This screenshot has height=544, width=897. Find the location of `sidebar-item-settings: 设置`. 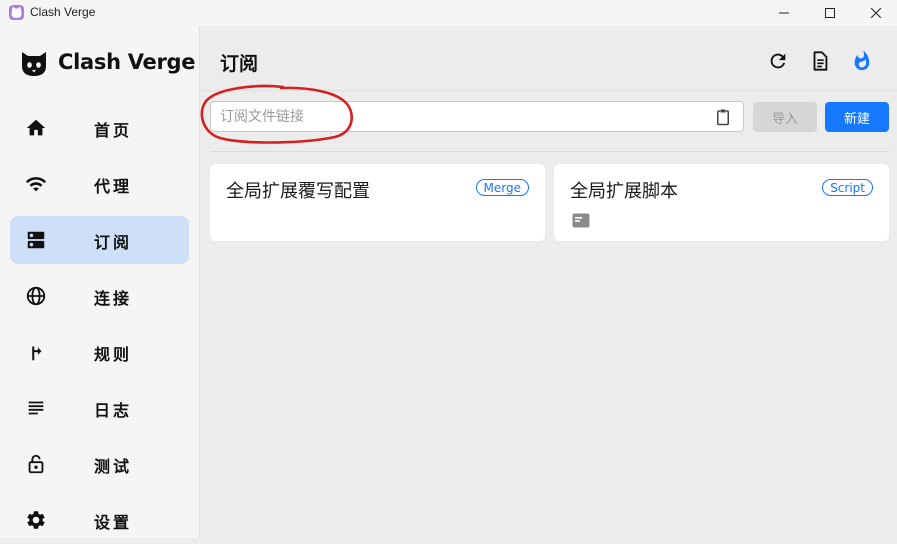

sidebar-item-settings: 设置 is located at coordinates (99, 520).